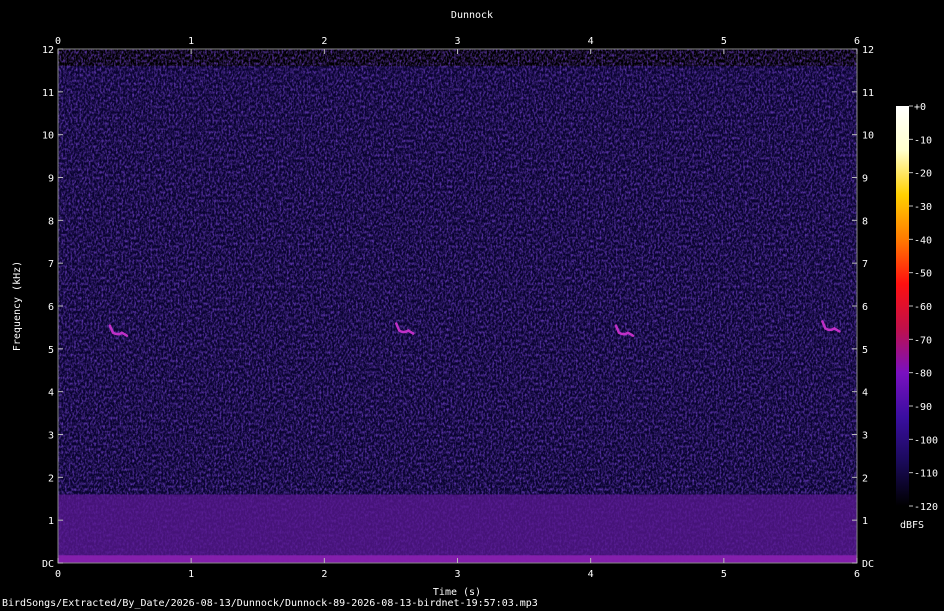 The height and width of the screenshot is (611, 944). What do you see at coordinates (923, 174) in the screenshot?
I see `colorbar-tick-label: -20` at bounding box center [923, 174].